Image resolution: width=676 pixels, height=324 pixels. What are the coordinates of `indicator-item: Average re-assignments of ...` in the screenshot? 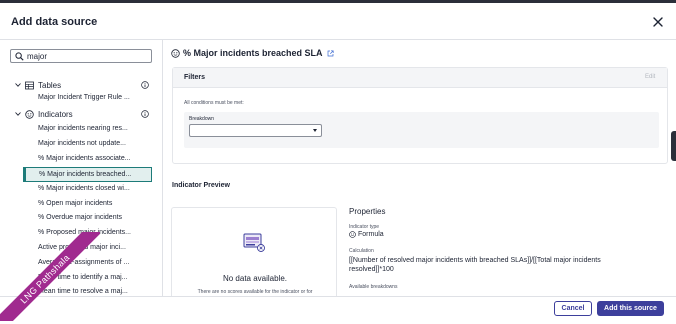 It's located at (93, 263).